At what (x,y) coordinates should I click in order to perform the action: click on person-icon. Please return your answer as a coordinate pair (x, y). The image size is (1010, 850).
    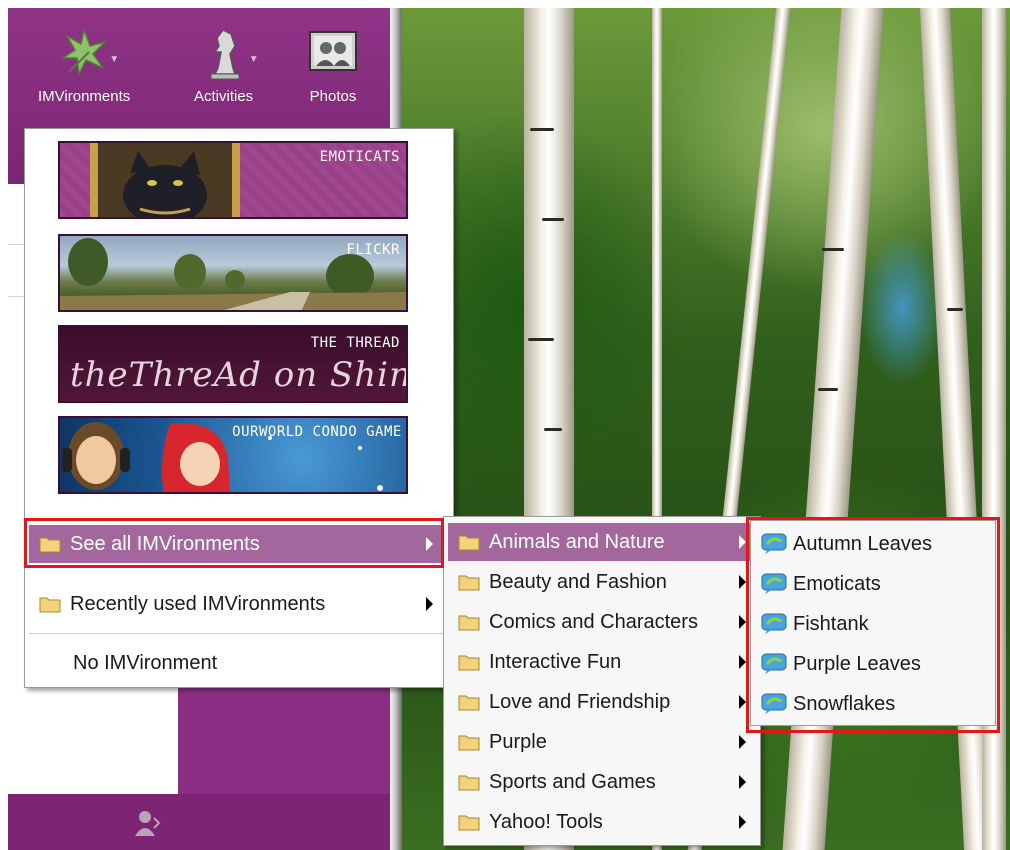
    Looking at the image, I should click on (147, 823).